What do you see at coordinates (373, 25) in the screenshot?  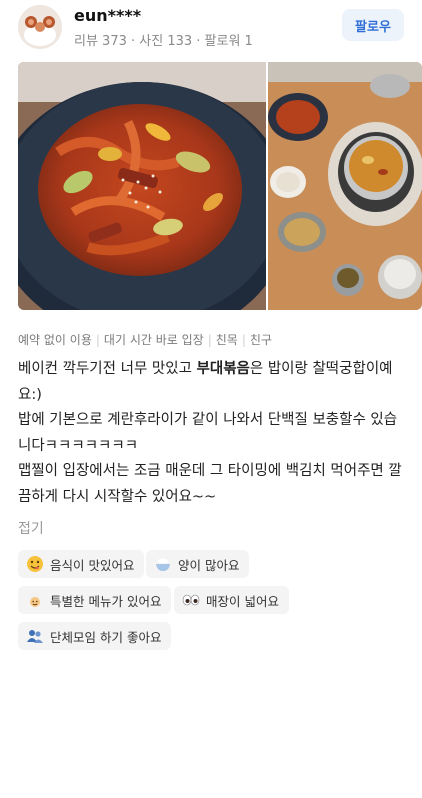 I see `follow-button: 팔로우` at bounding box center [373, 25].